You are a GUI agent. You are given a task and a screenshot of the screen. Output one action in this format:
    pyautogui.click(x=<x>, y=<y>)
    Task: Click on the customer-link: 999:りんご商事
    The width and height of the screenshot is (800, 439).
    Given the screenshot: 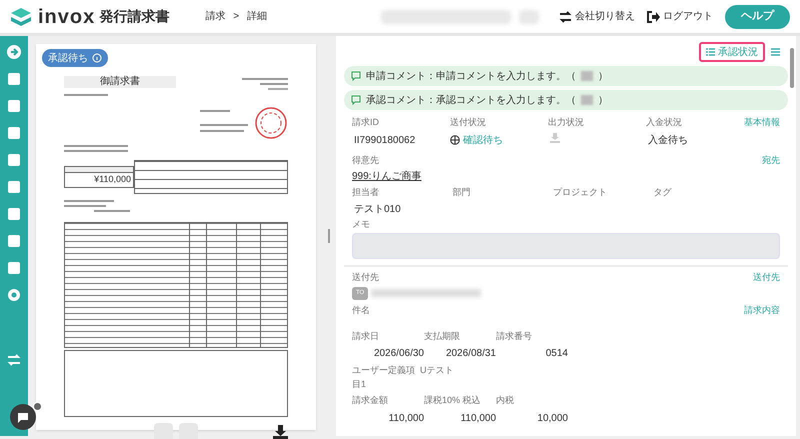 What is the action you would take?
    pyautogui.click(x=387, y=176)
    